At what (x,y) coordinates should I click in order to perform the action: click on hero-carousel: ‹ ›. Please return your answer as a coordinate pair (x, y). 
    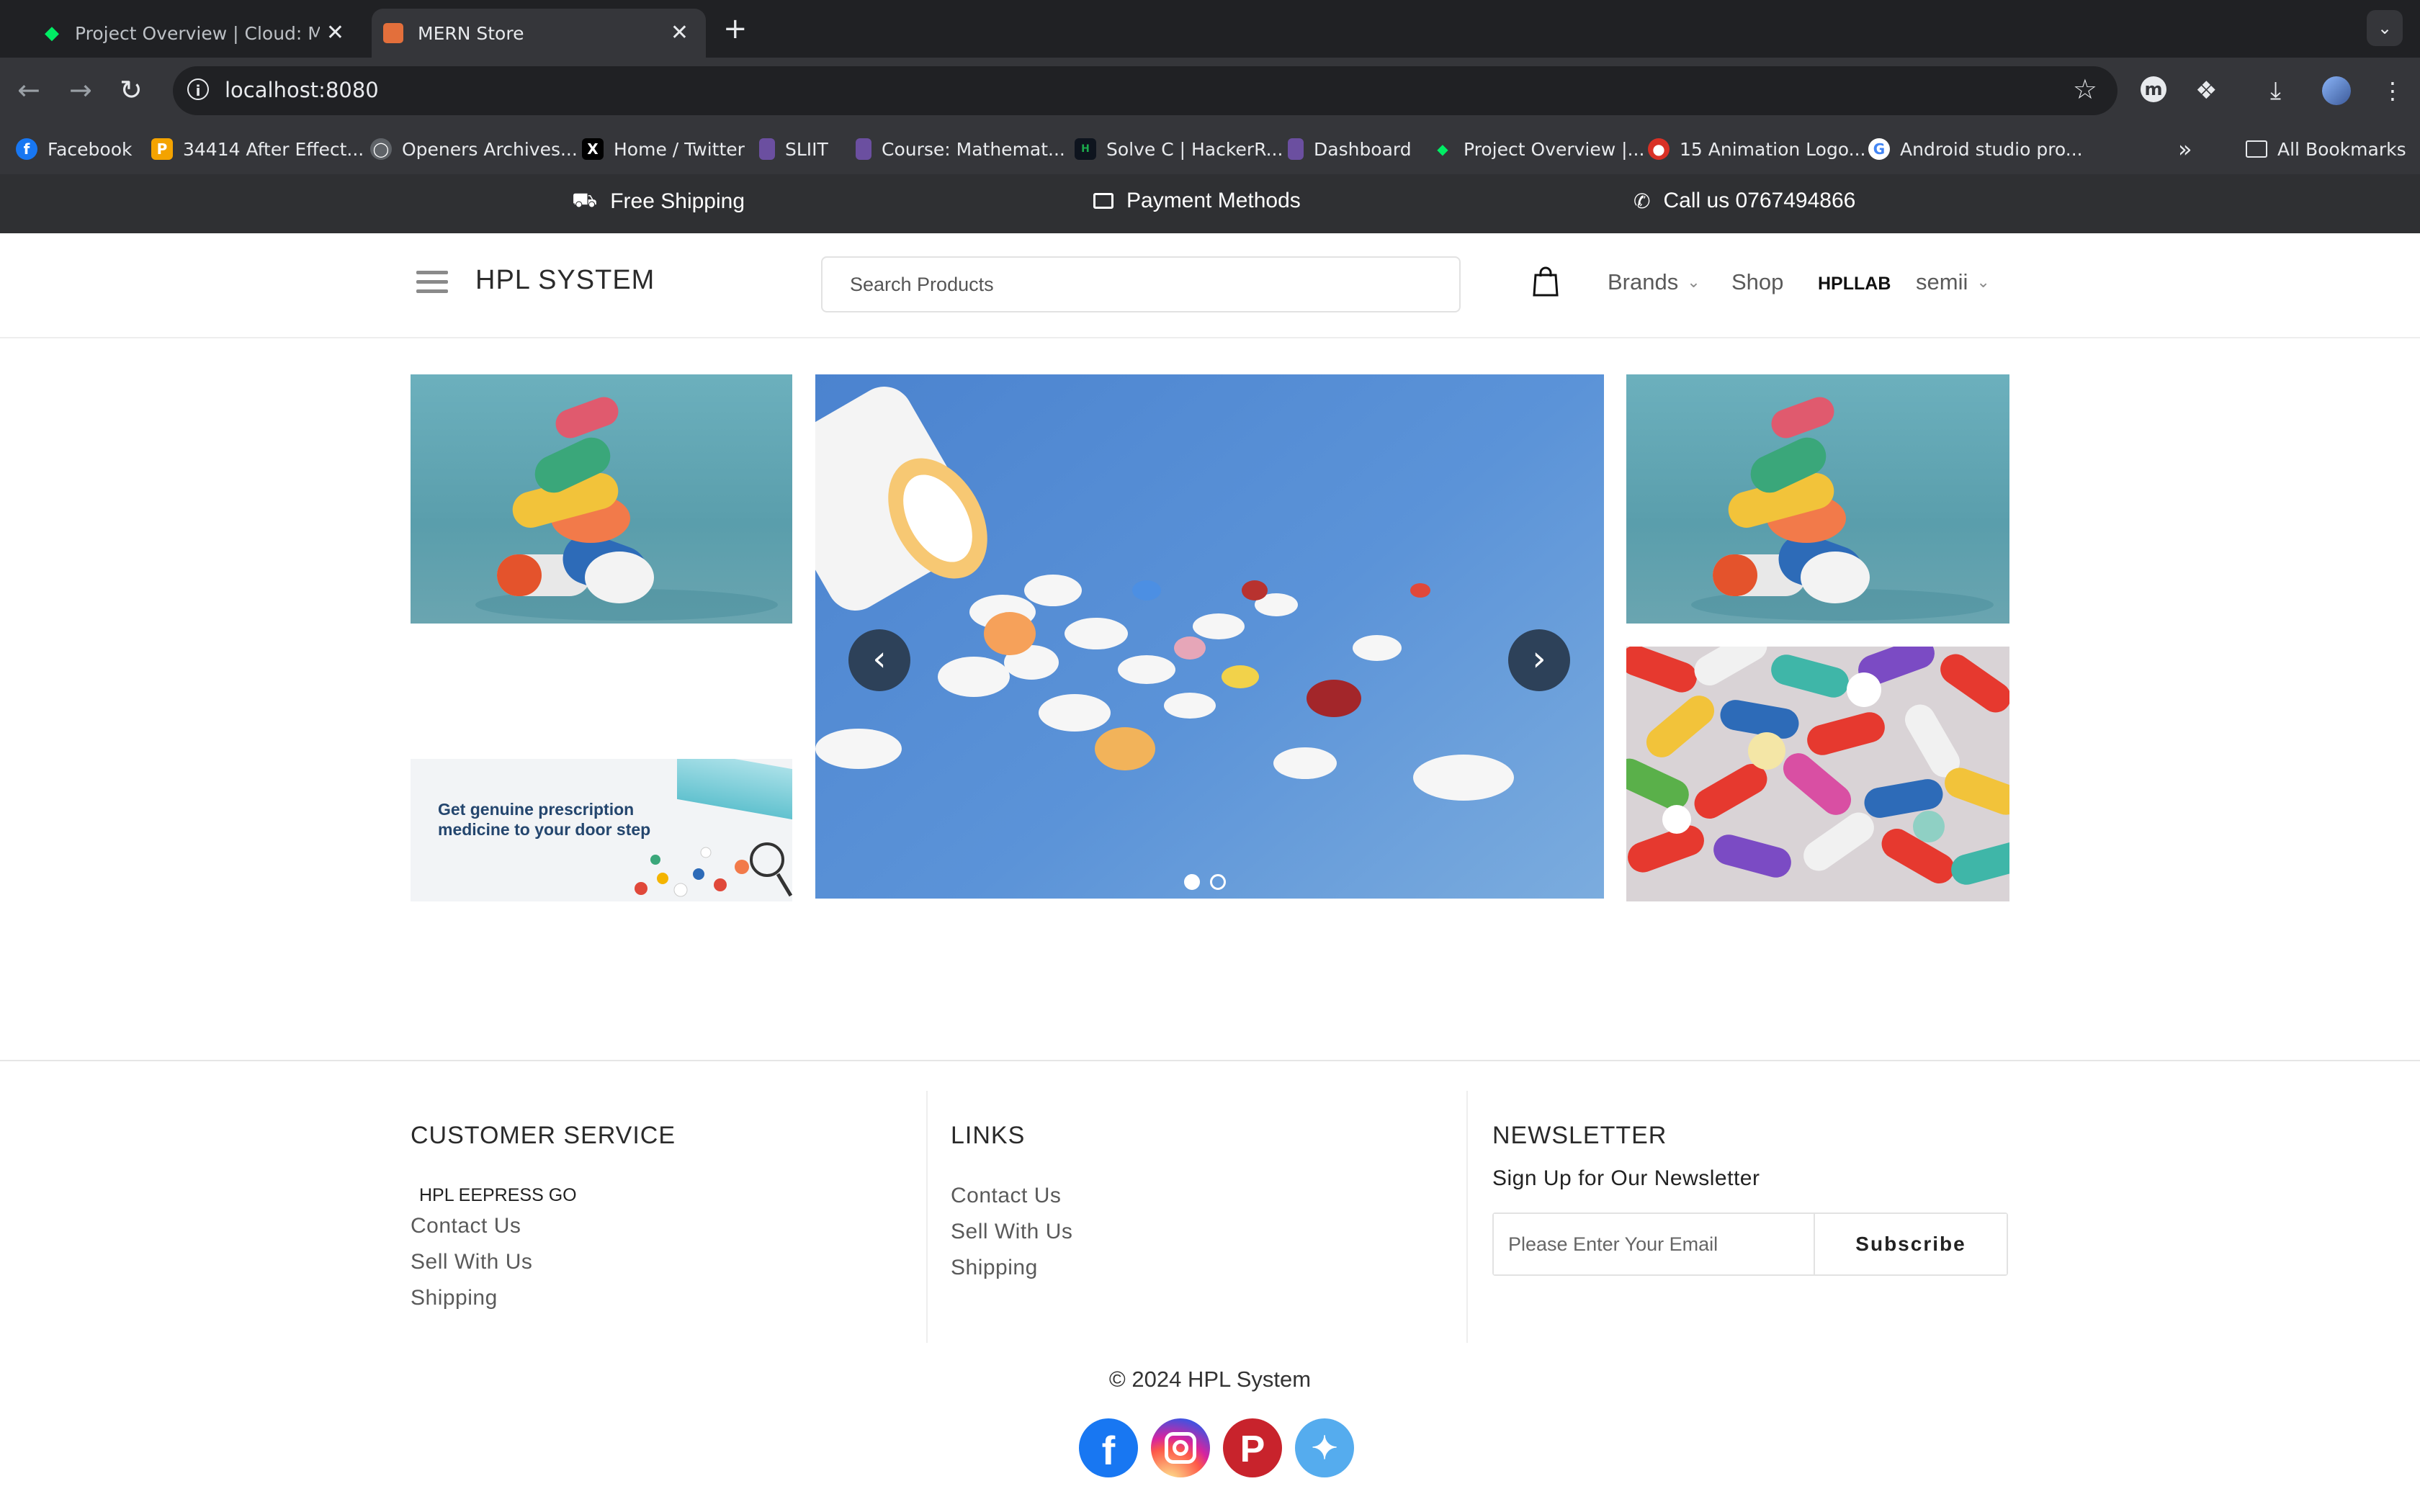
    Looking at the image, I should click on (1209, 636).